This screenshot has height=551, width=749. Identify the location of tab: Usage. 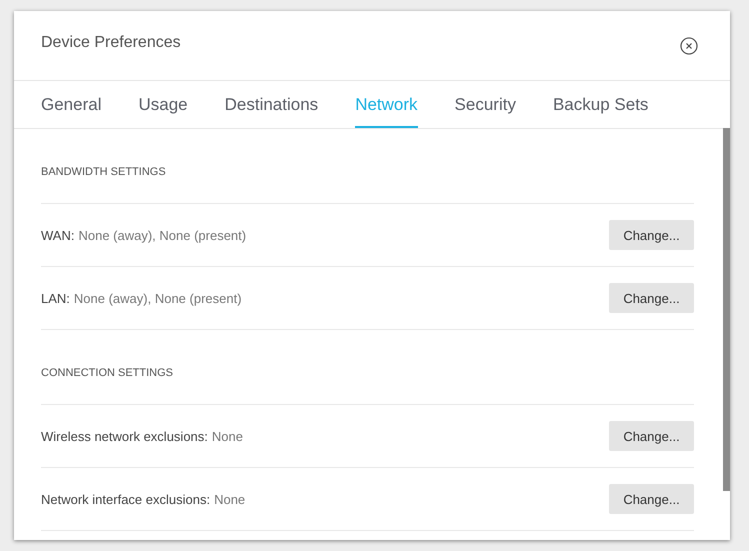
(163, 104).